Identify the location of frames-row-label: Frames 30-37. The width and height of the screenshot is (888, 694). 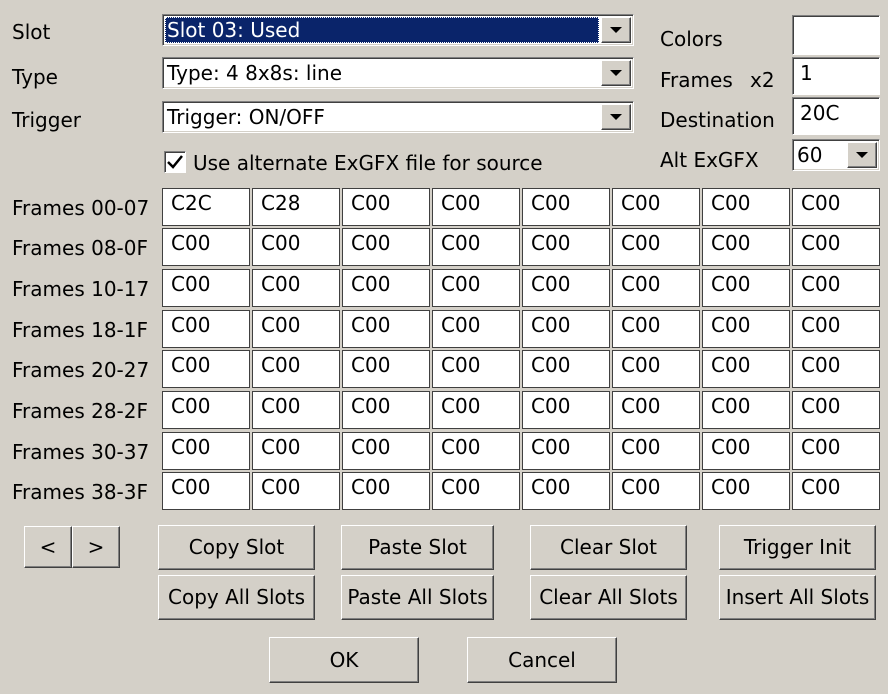
(81, 452).